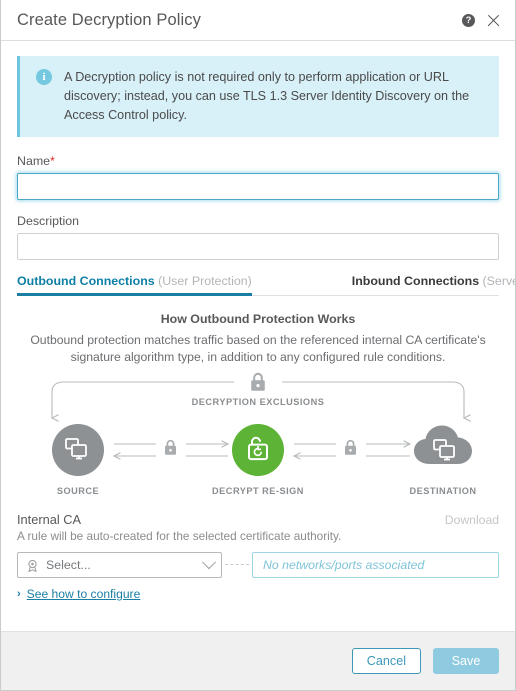  What do you see at coordinates (258, 161) in the screenshot?
I see `name-label: Name*` at bounding box center [258, 161].